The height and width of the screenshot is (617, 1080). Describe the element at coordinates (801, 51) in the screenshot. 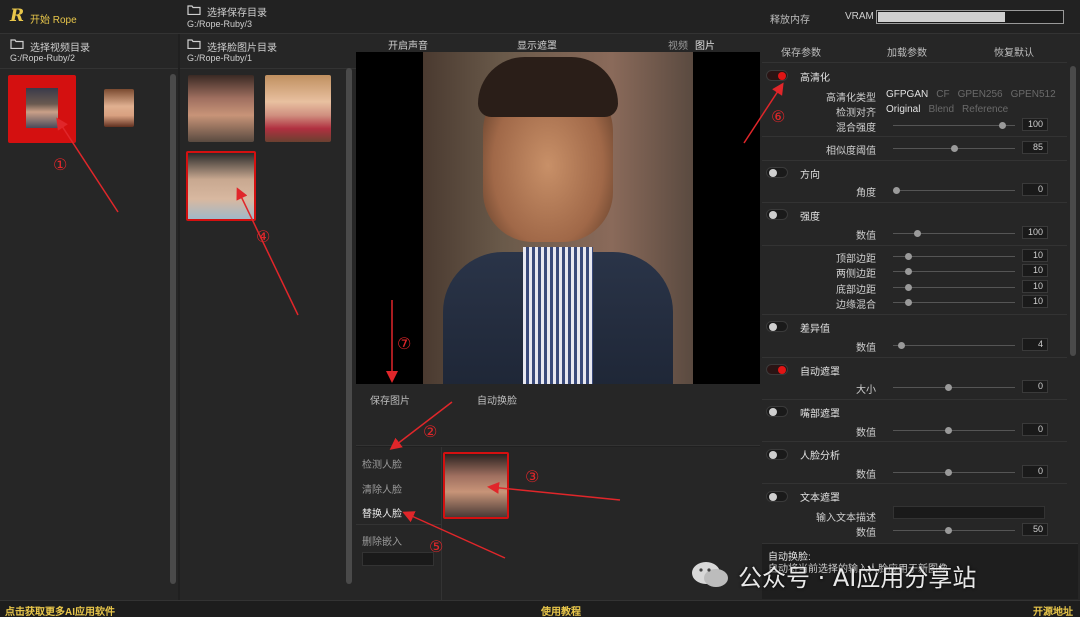

I see `save-params-button: 保存参数` at that location.